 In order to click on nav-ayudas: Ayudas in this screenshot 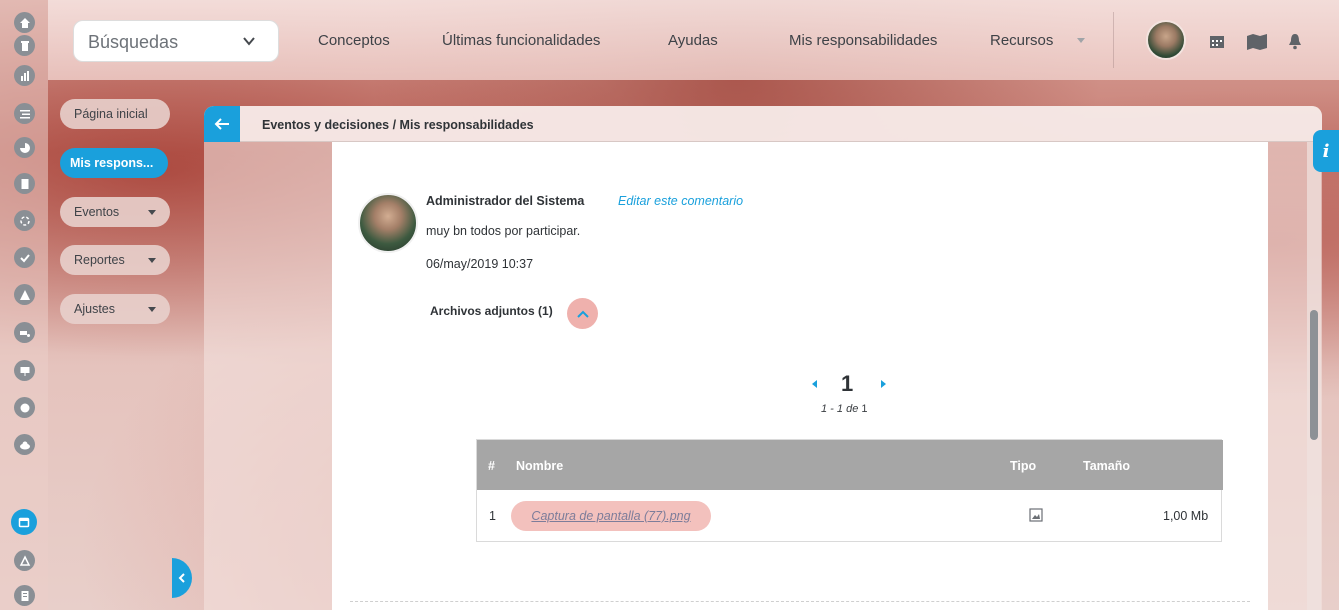, I will do `click(693, 40)`.